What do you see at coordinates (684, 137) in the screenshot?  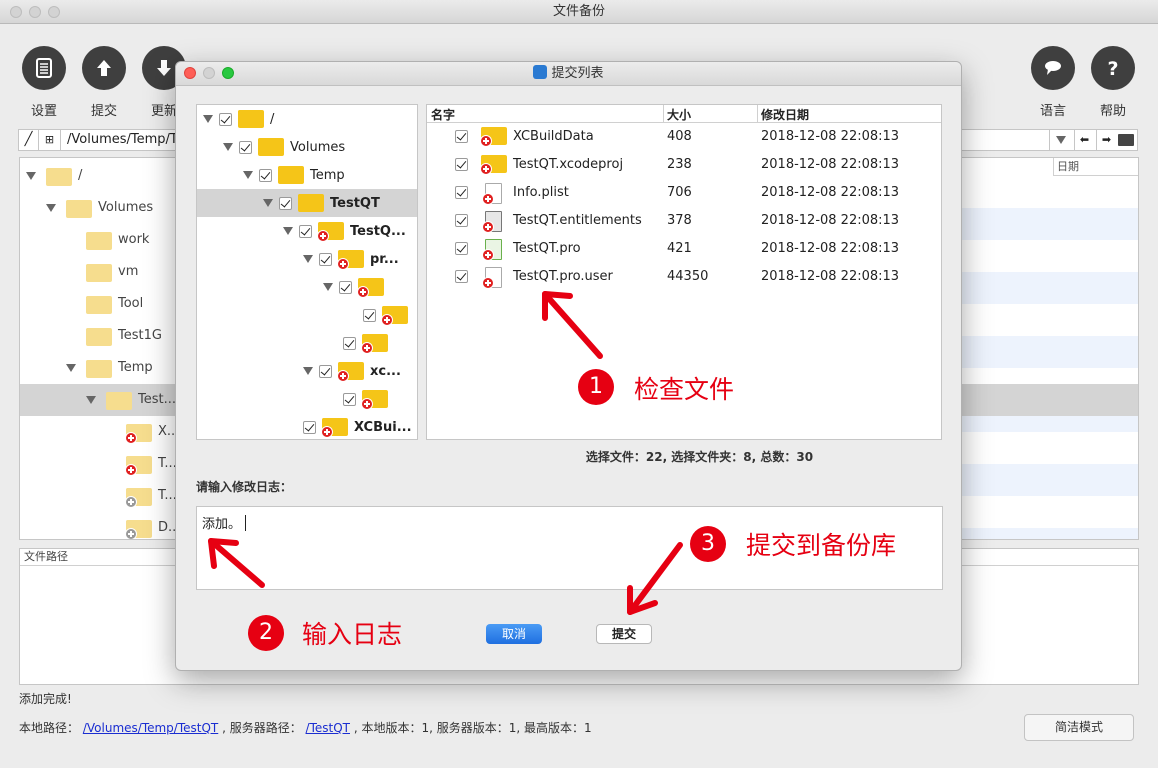 I see `file-row: XCBuildData 408 2018-12-08 22:08:13` at bounding box center [684, 137].